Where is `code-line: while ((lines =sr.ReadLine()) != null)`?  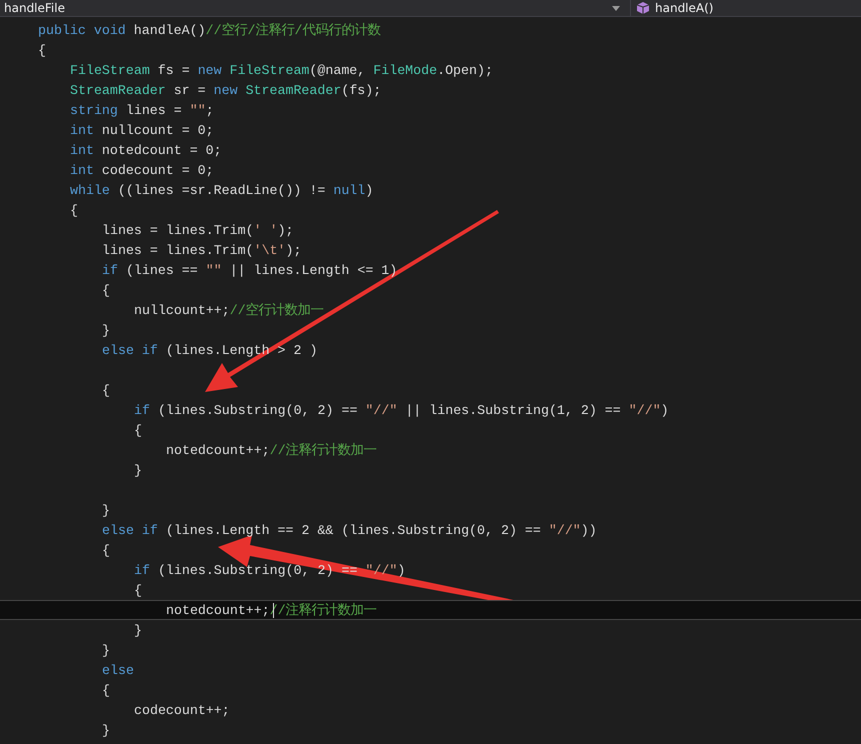 code-line: while ((lines =sr.ReadLine()) != null) is located at coordinates (222, 190).